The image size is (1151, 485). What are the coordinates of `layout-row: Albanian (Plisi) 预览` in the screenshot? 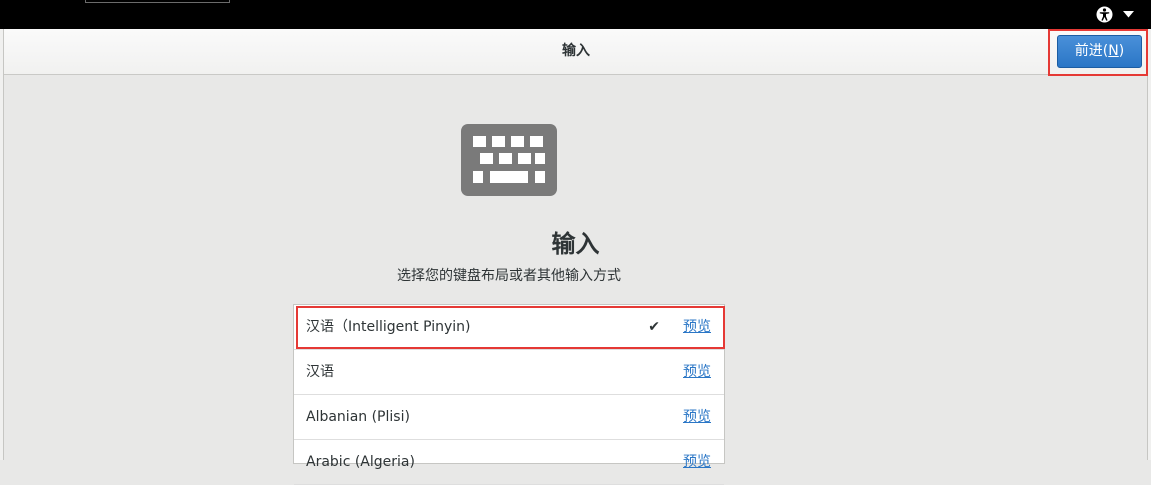 It's located at (509, 417).